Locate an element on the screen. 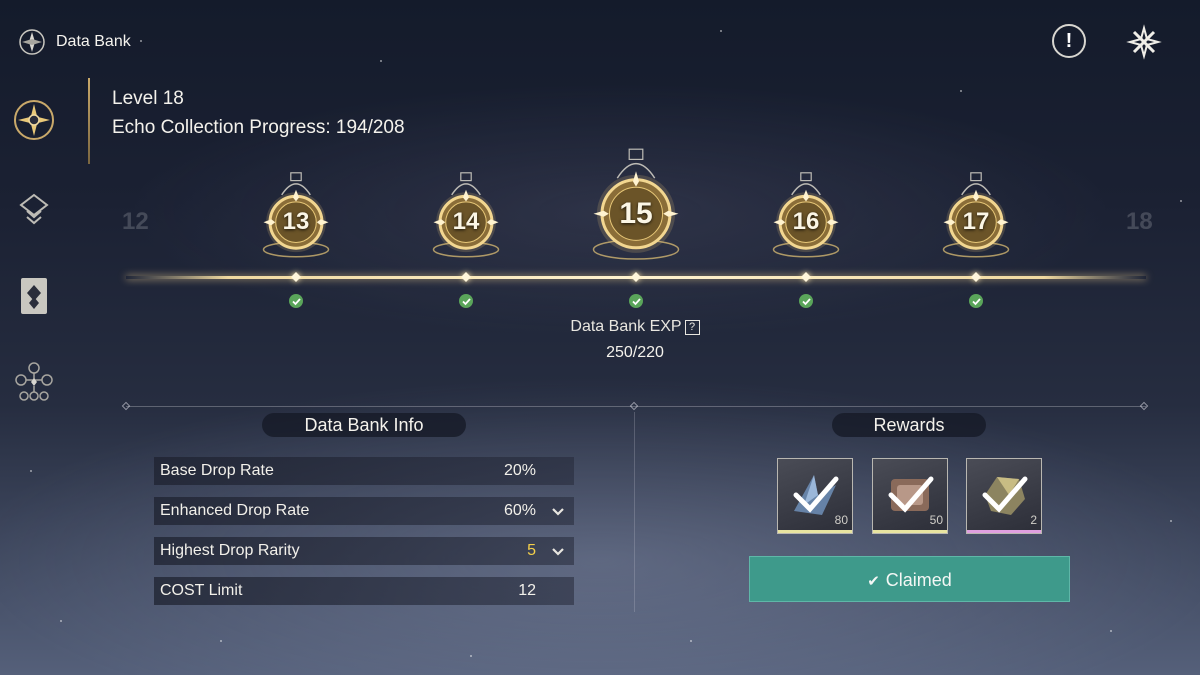  rewards-title: Rewards is located at coordinates (909, 425).